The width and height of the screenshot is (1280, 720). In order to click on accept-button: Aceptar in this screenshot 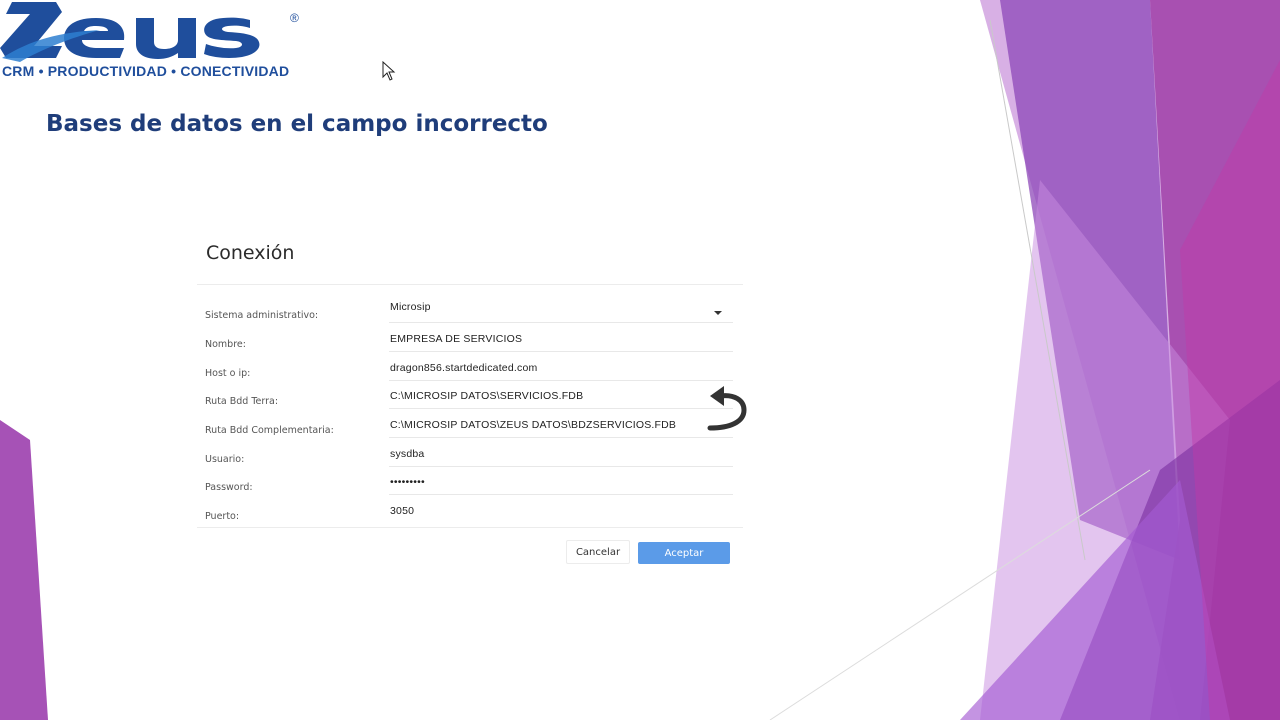, I will do `click(684, 553)`.